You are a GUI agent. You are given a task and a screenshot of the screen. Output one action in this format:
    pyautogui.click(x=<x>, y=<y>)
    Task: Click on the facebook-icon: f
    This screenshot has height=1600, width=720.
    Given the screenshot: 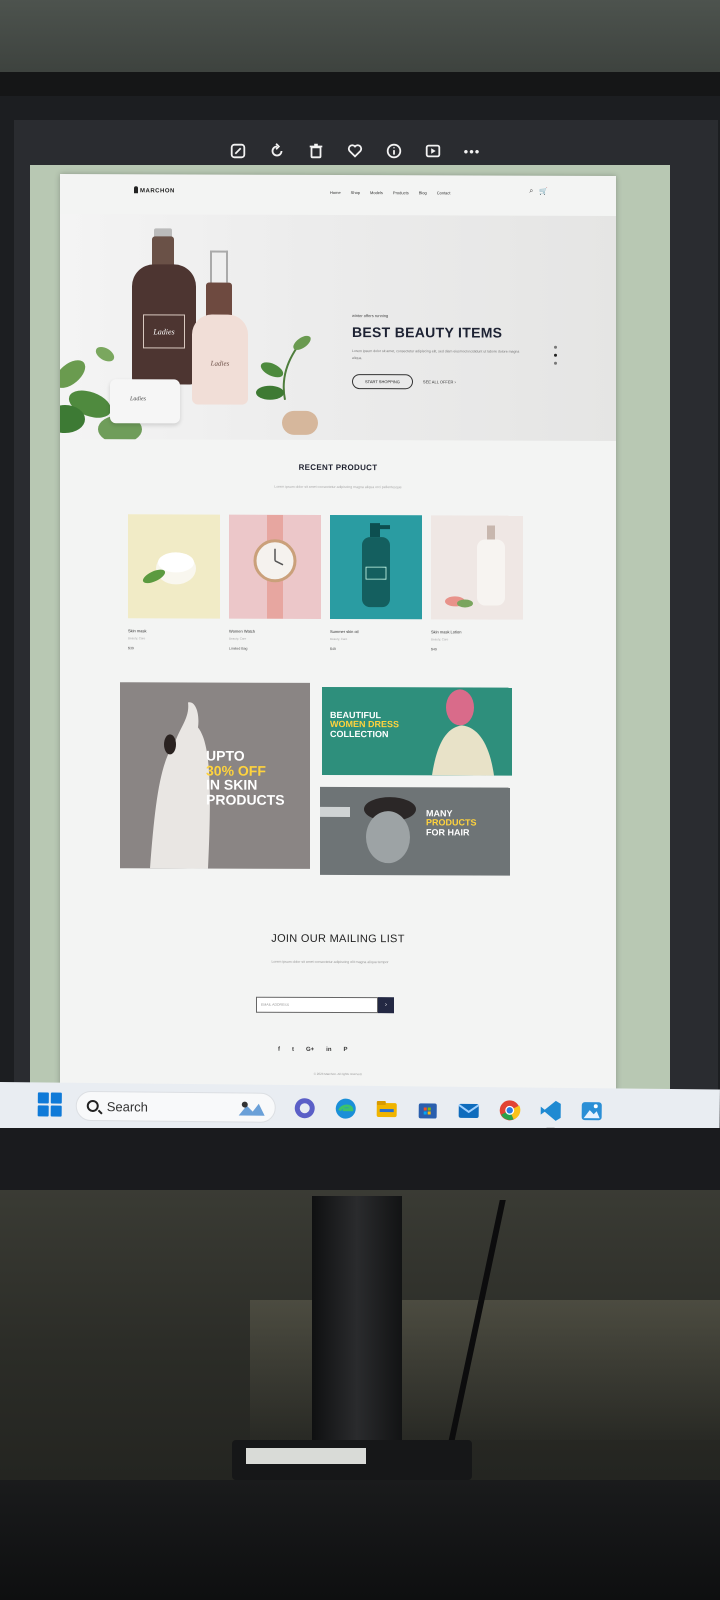 What is the action you would take?
    pyautogui.click(x=279, y=1050)
    